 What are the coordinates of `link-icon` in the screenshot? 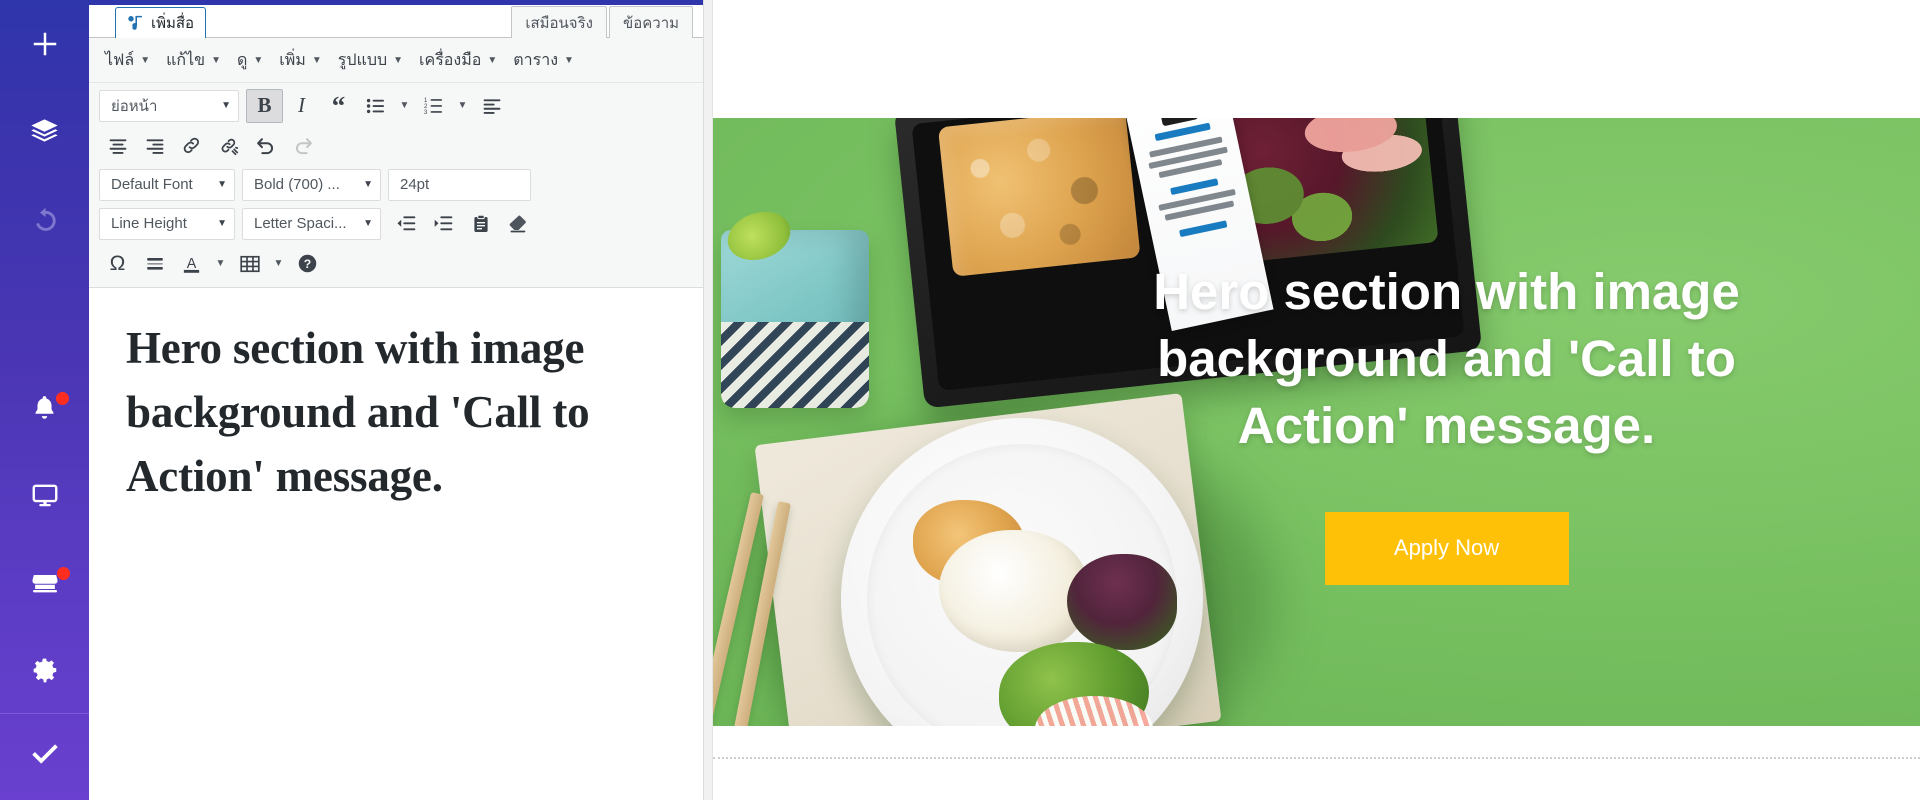 It's located at (191, 145).